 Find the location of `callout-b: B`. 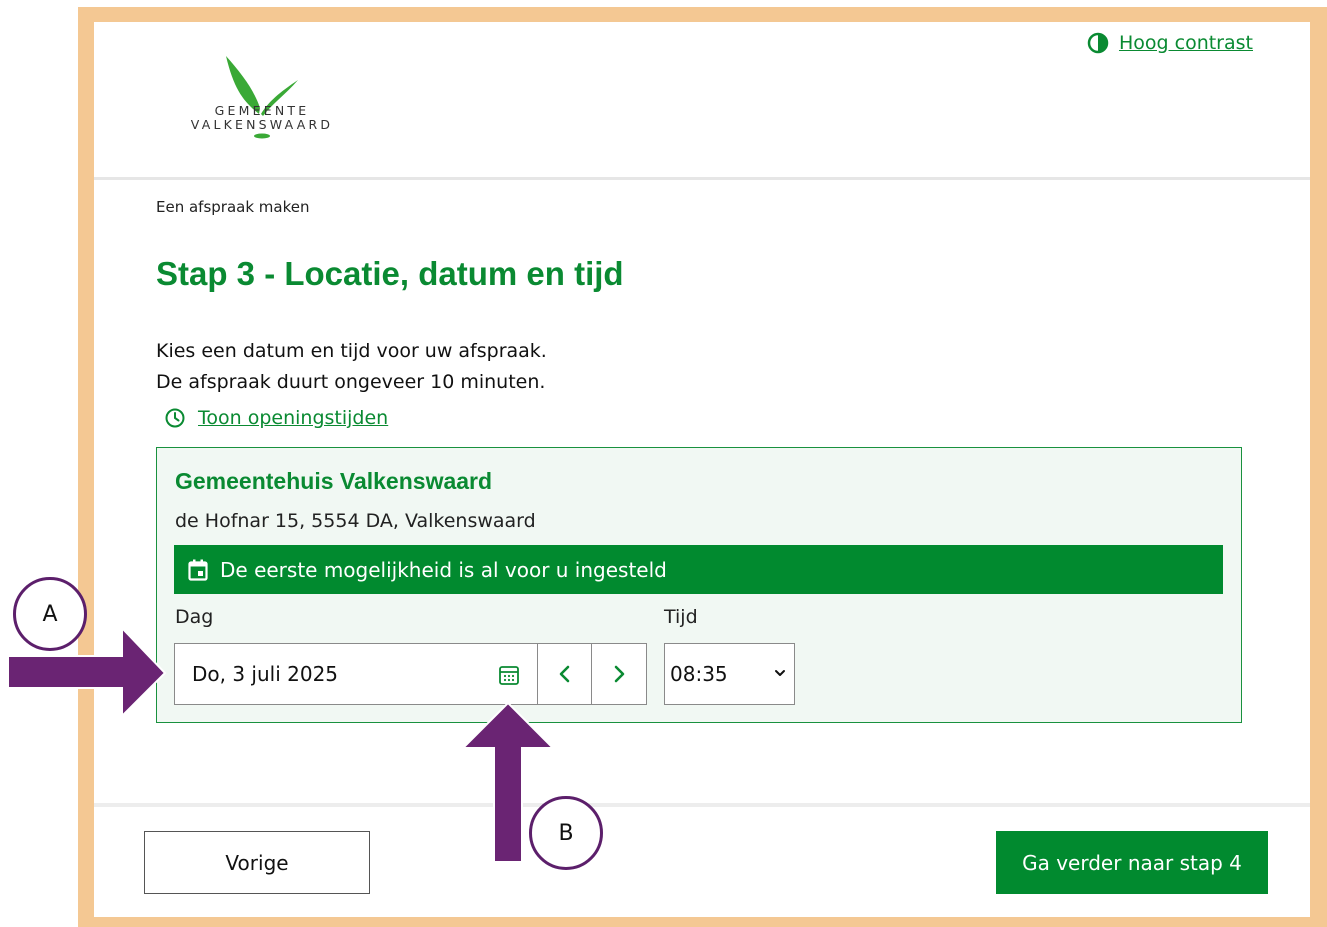

callout-b: B is located at coordinates (566, 833).